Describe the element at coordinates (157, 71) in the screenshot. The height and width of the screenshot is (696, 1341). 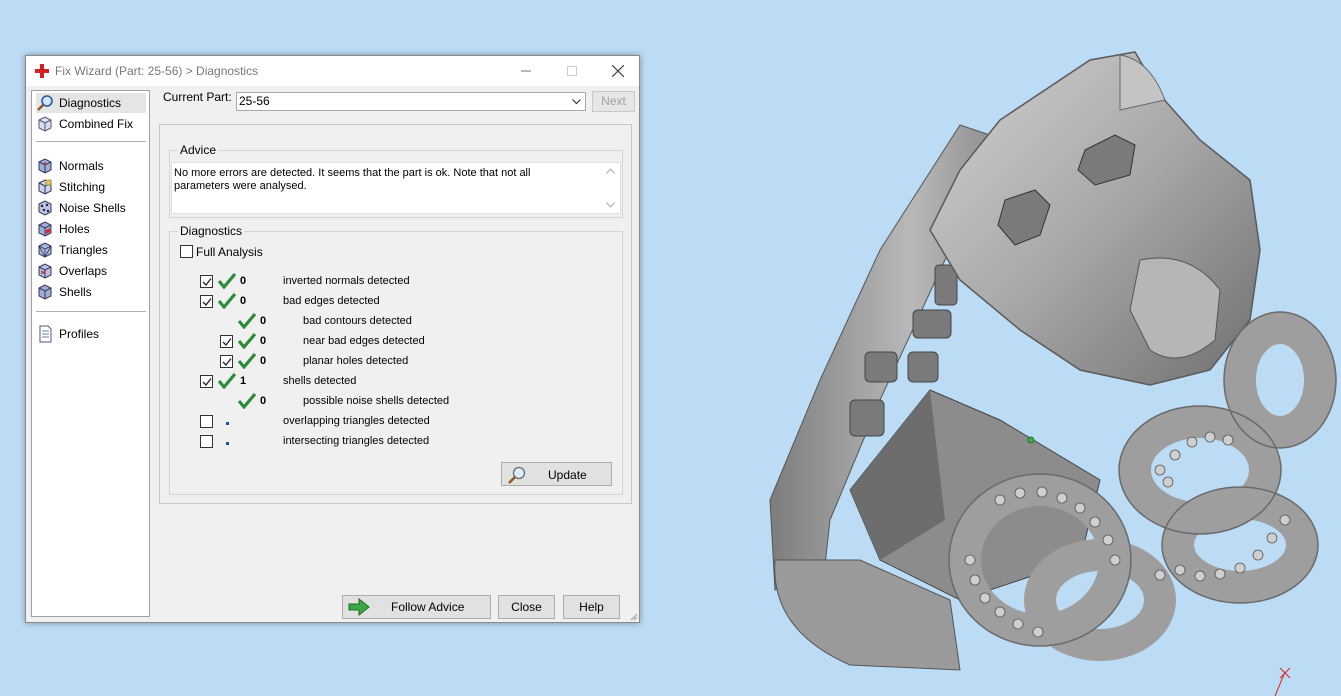
I see `window-title: Fix Wizard (Part: 25-56) > Diagnostics` at that location.